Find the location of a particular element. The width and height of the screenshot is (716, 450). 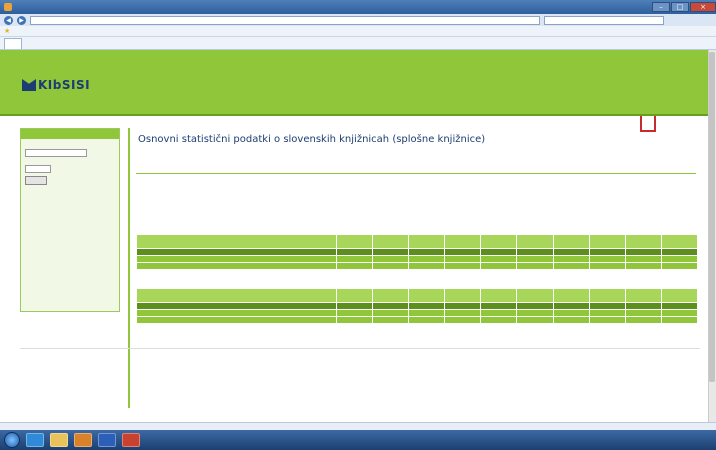

windows-taskbar is located at coordinates (358, 440).